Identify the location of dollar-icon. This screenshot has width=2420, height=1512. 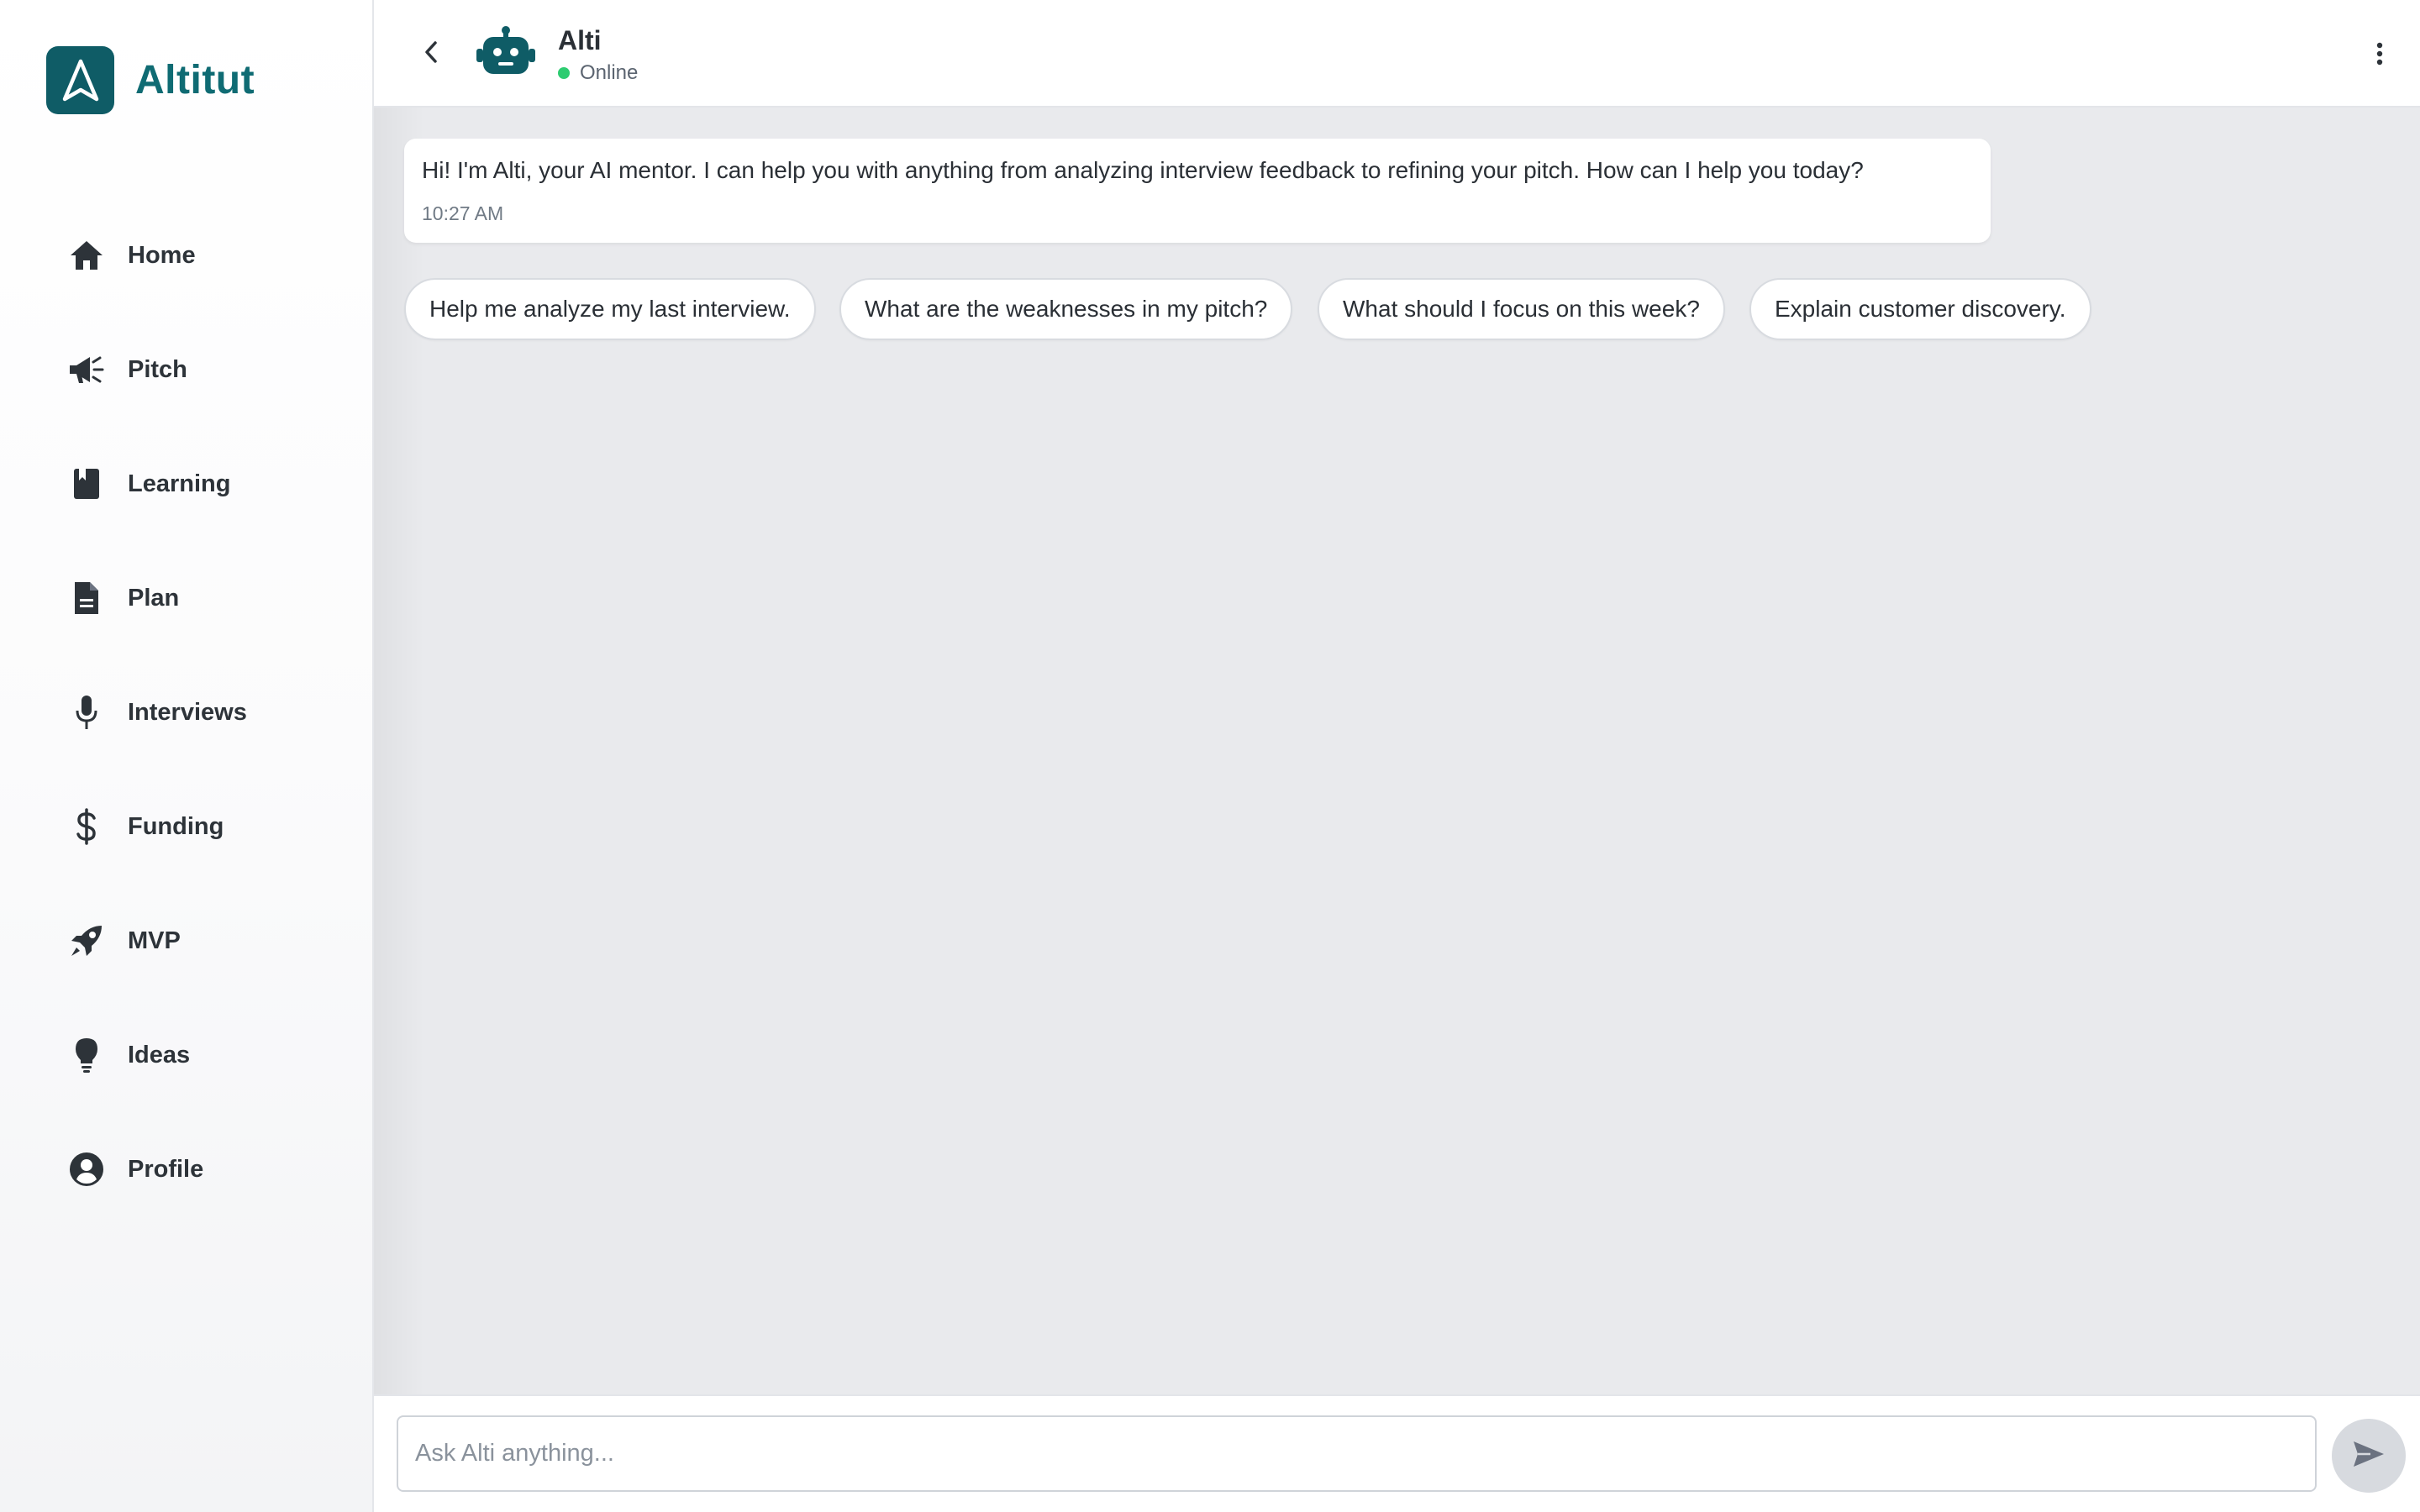
(86, 826).